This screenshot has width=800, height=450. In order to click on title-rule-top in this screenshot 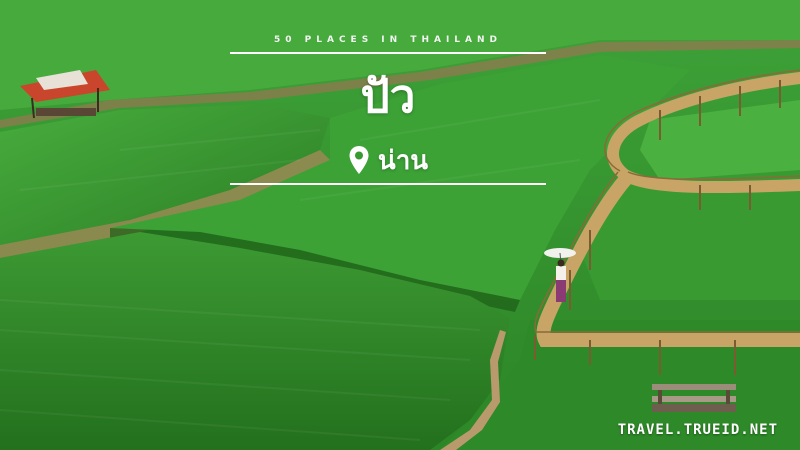, I will do `click(388, 53)`.